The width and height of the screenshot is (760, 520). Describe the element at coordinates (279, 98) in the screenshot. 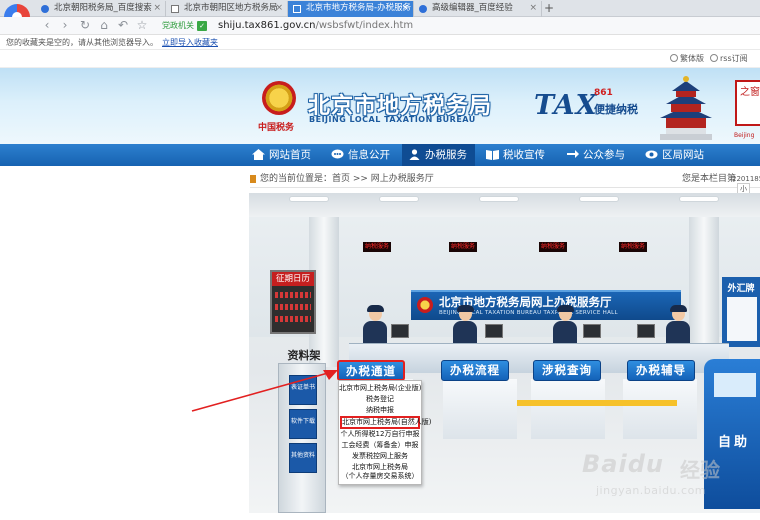

I see `national-emblem-icon` at that location.